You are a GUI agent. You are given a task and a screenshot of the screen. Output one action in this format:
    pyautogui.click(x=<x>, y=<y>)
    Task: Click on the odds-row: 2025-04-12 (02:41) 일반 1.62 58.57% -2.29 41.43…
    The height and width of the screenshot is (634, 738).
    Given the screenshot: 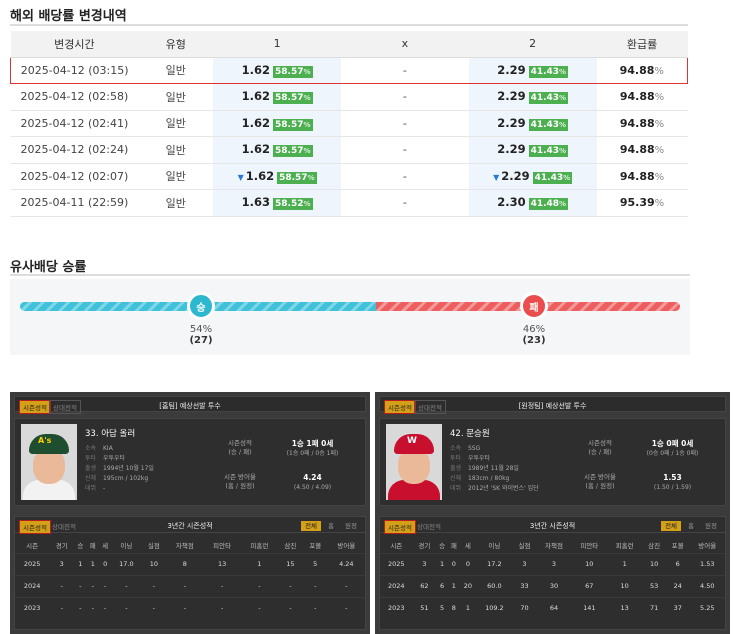 What is the action you would take?
    pyautogui.click(x=349, y=123)
    